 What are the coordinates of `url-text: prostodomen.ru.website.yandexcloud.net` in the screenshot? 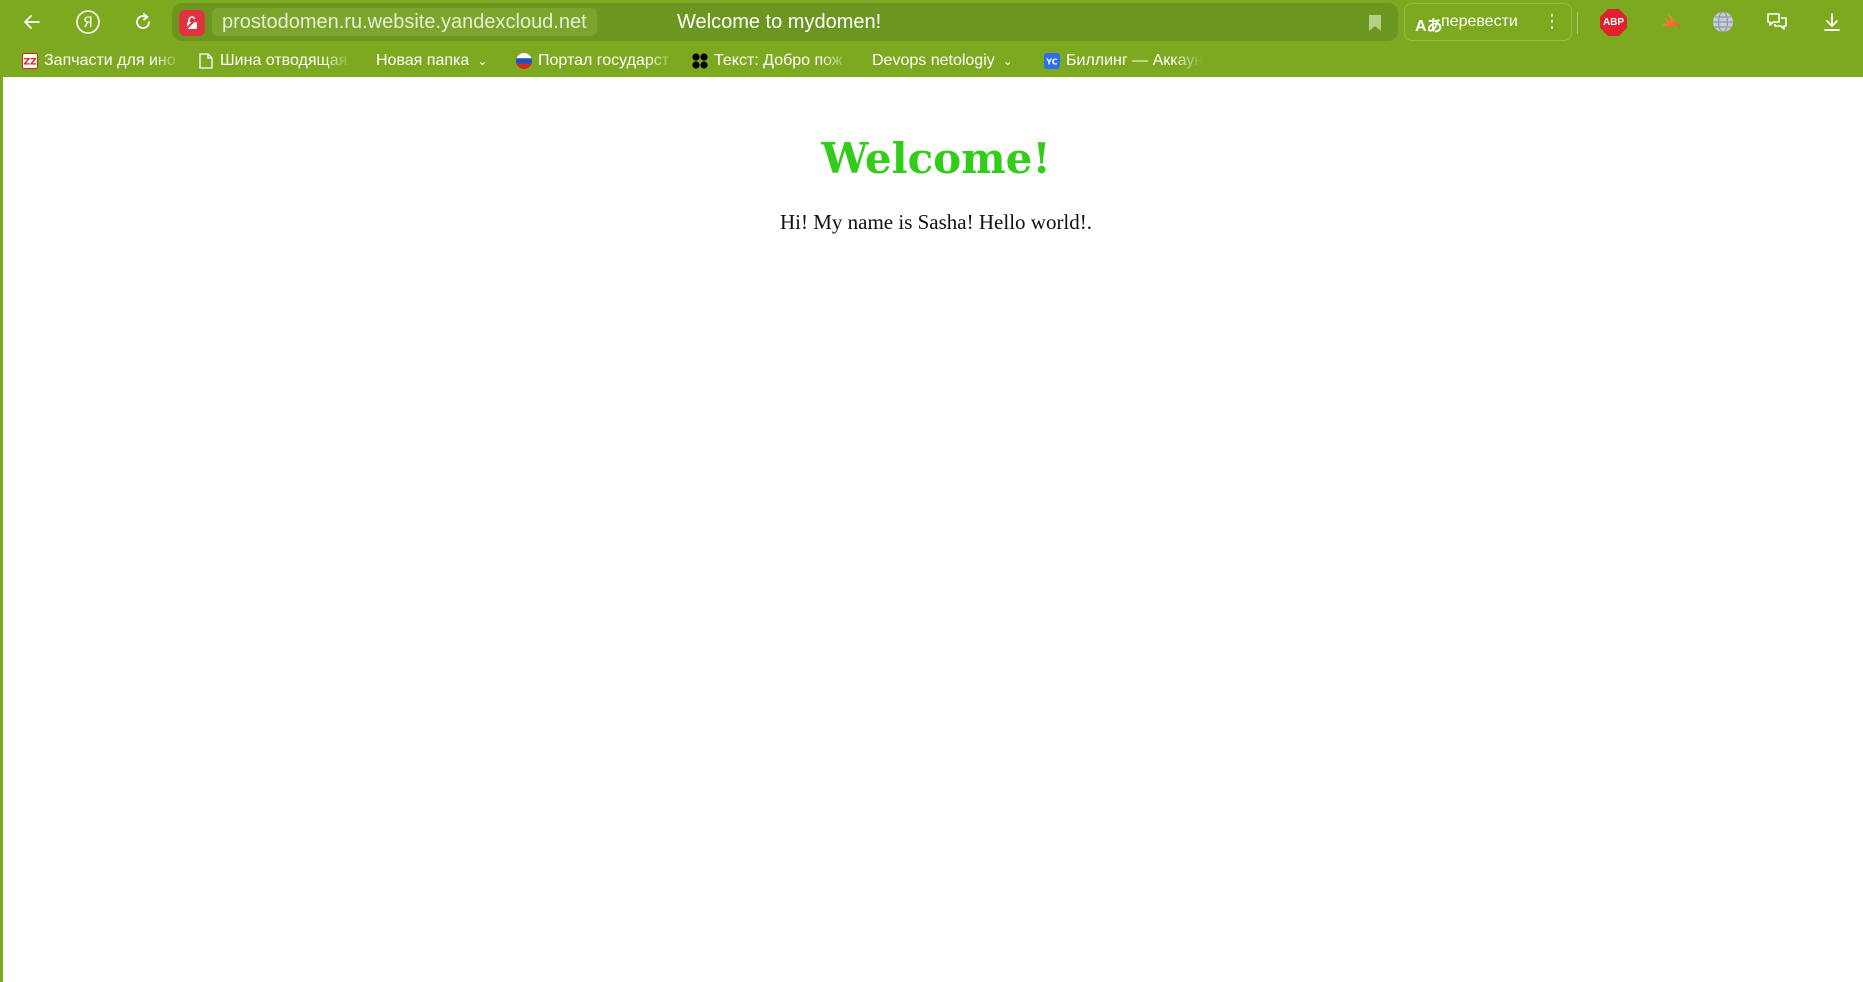 It's located at (404, 22).